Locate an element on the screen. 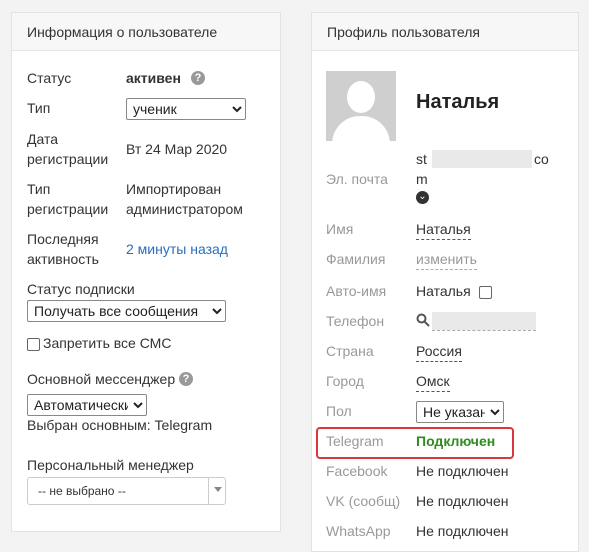 The image size is (589, 552). subscription-label: Статус подписки is located at coordinates (81, 289).